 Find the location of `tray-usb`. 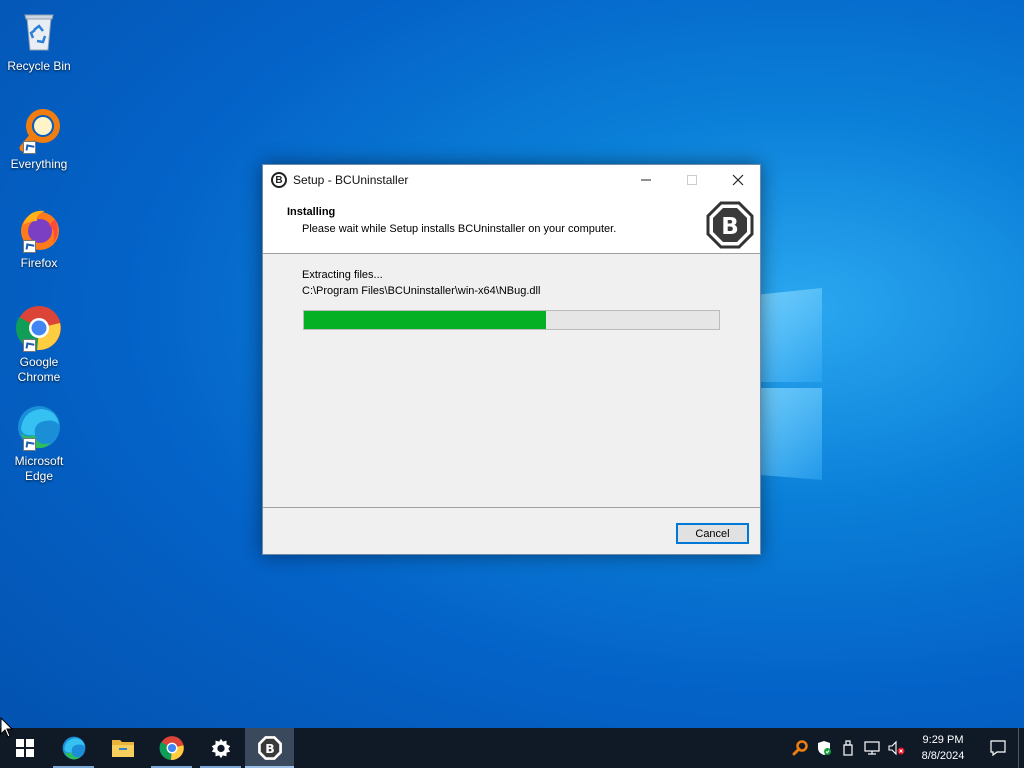

tray-usb is located at coordinates (848, 748).